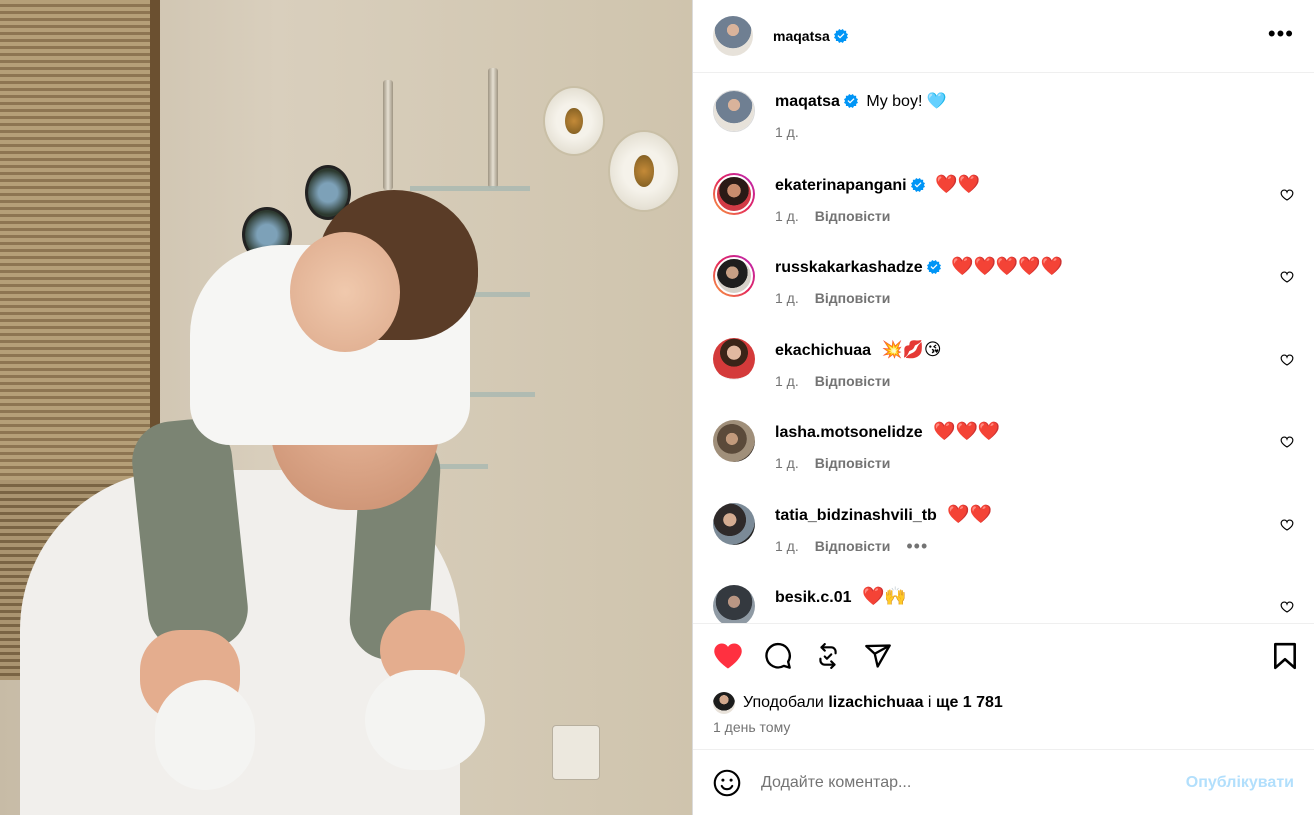  I want to click on repost-icon, so click(828, 656).